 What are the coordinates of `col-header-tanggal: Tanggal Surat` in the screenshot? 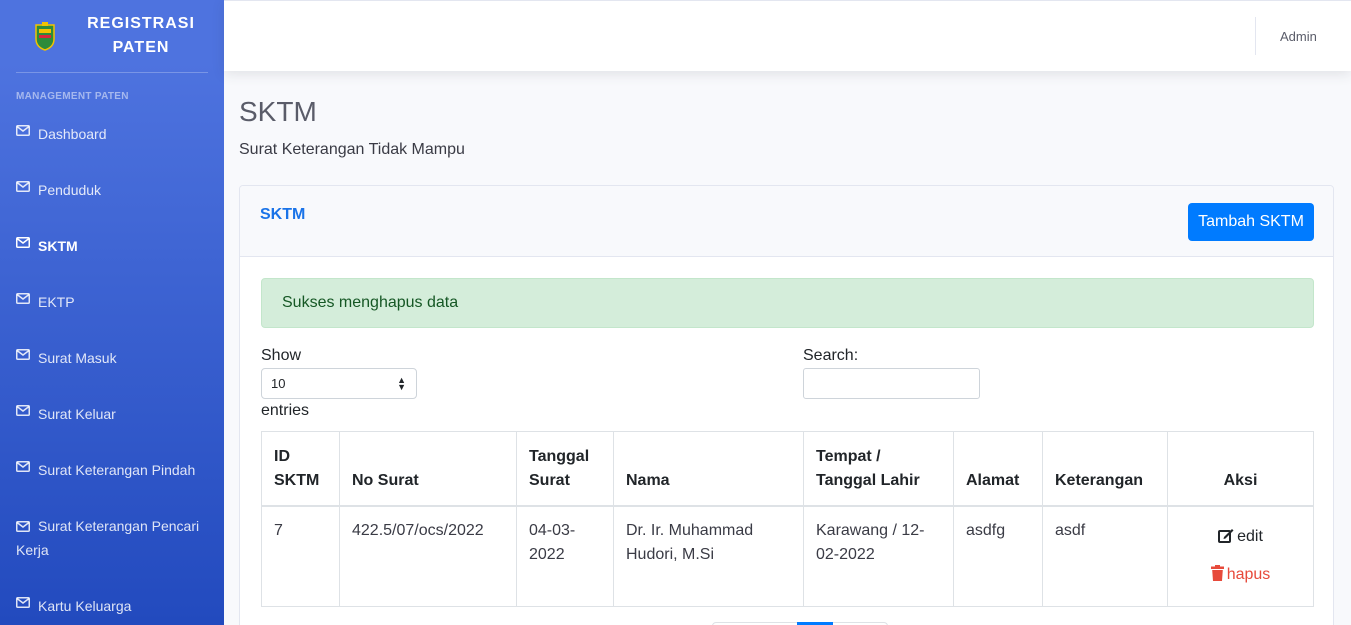 It's located at (565, 469).